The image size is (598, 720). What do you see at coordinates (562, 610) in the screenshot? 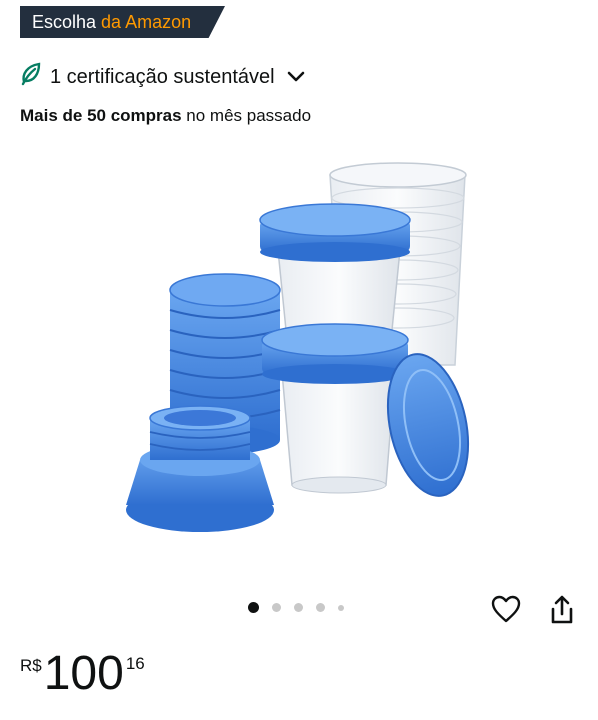
I see `share-icon` at bounding box center [562, 610].